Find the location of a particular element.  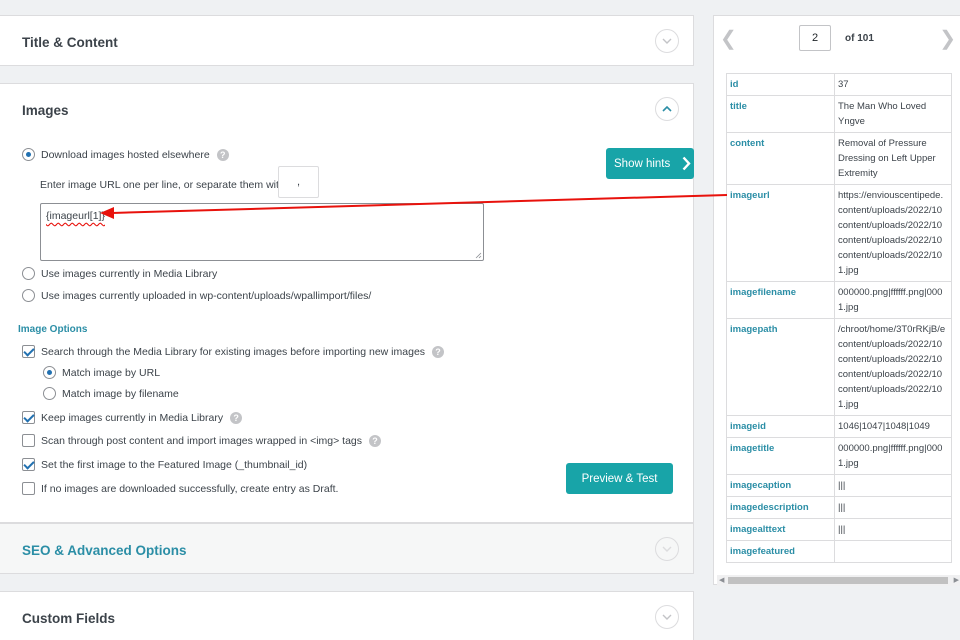

download-images-radio is located at coordinates (28, 154).